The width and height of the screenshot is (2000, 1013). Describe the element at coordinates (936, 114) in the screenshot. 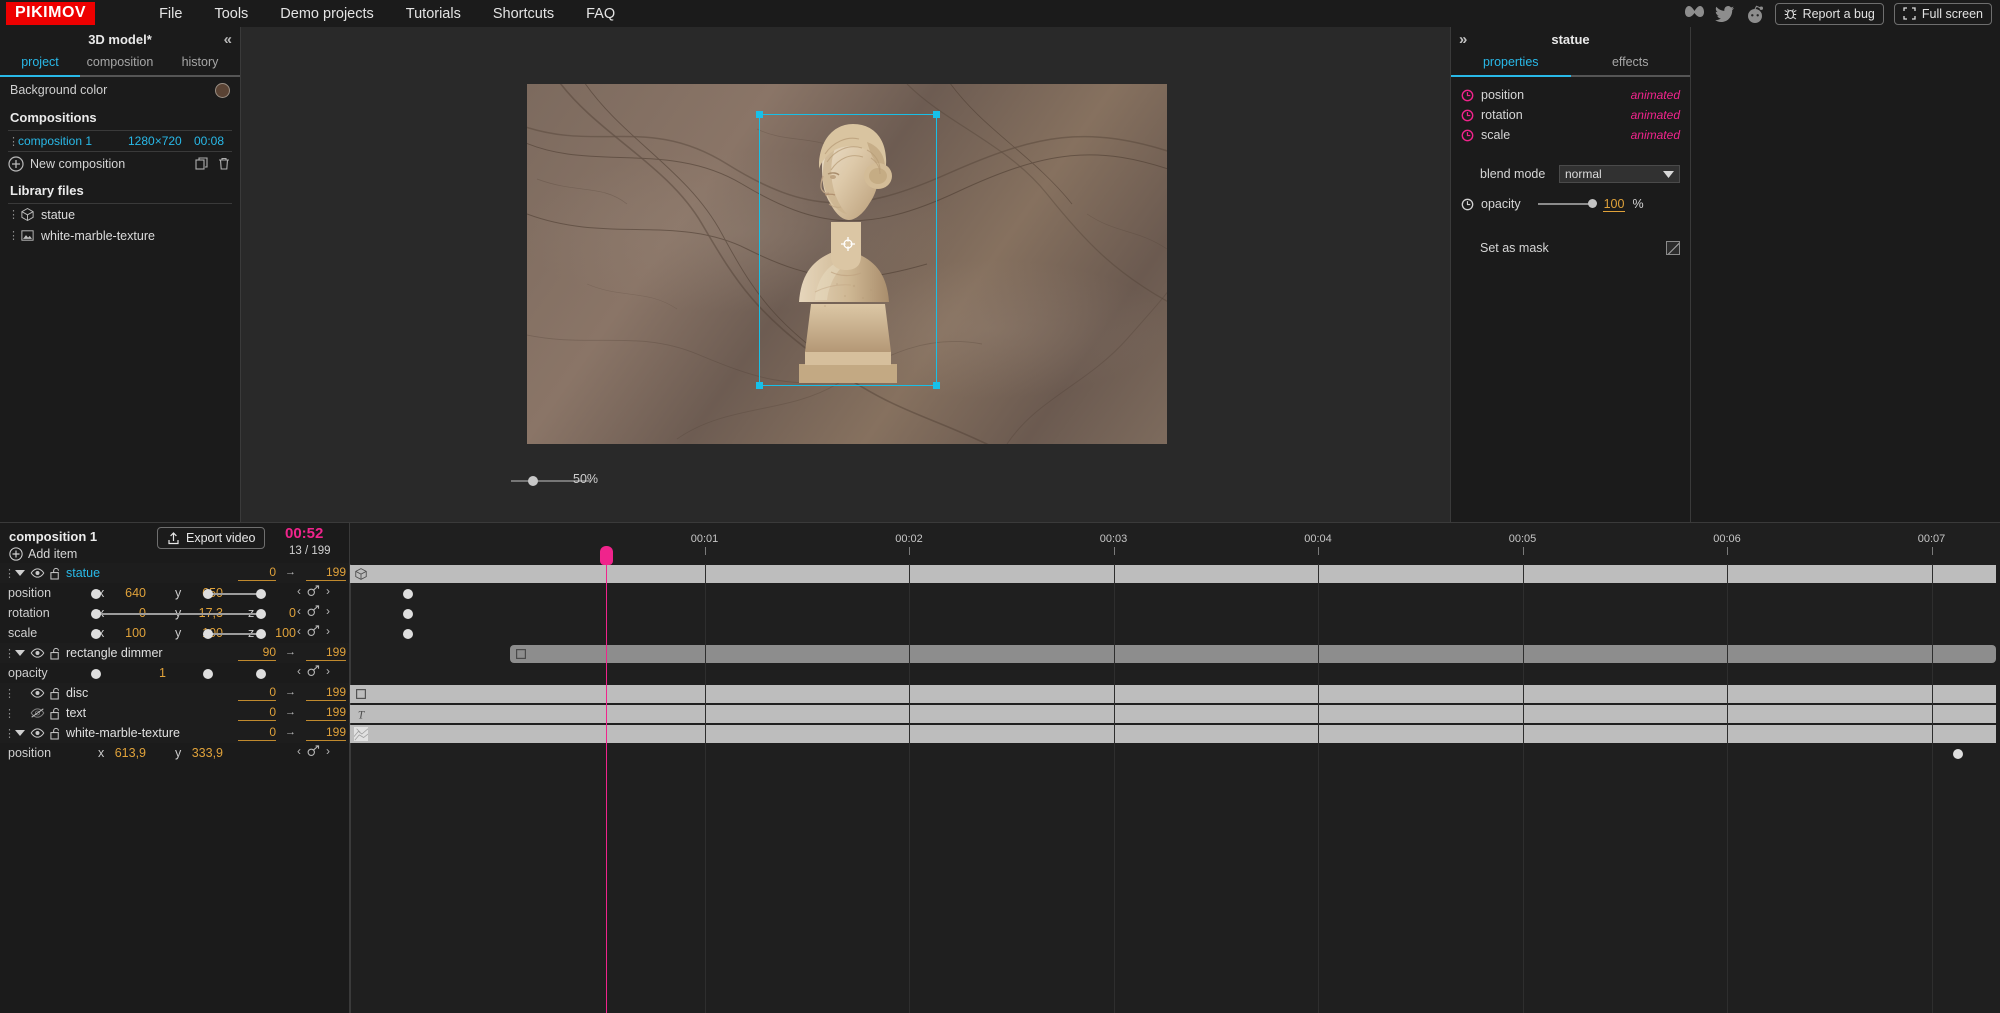

I see `resize-handle-top-right` at that location.